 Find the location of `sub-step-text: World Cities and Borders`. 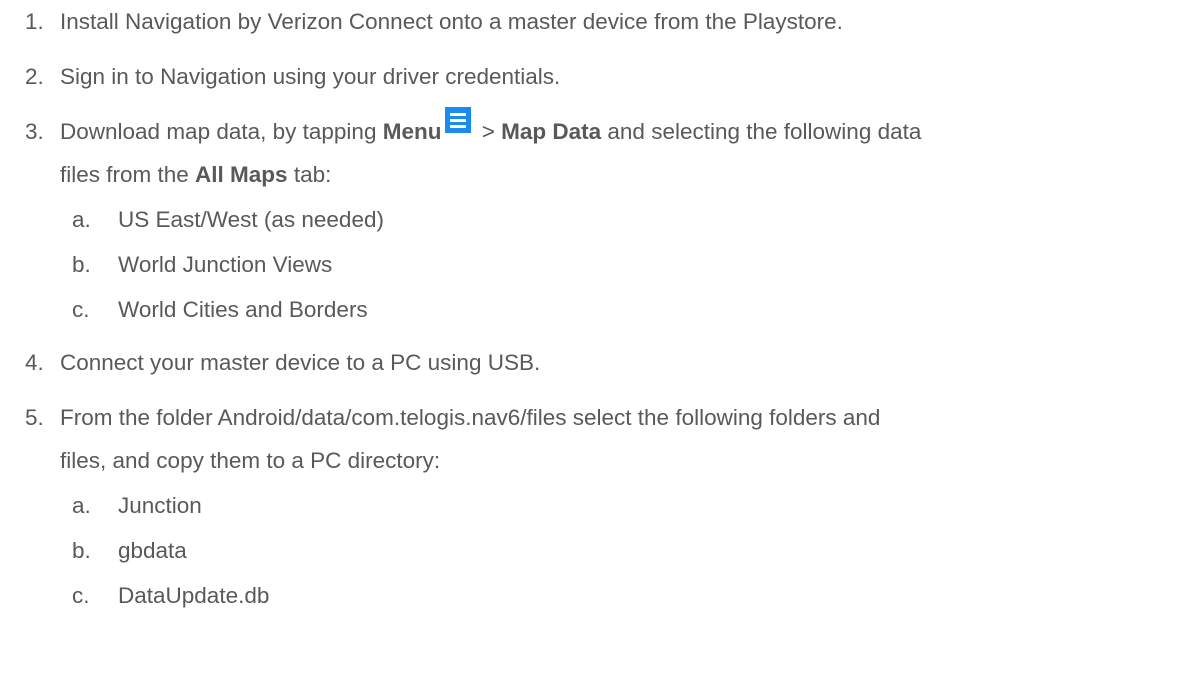

sub-step-text: World Cities and Borders is located at coordinates (243, 309).